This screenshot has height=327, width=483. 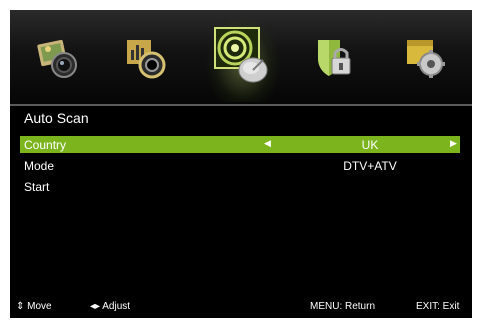 I want to click on exit-hint: EXIT: Exit, so click(x=438, y=306).